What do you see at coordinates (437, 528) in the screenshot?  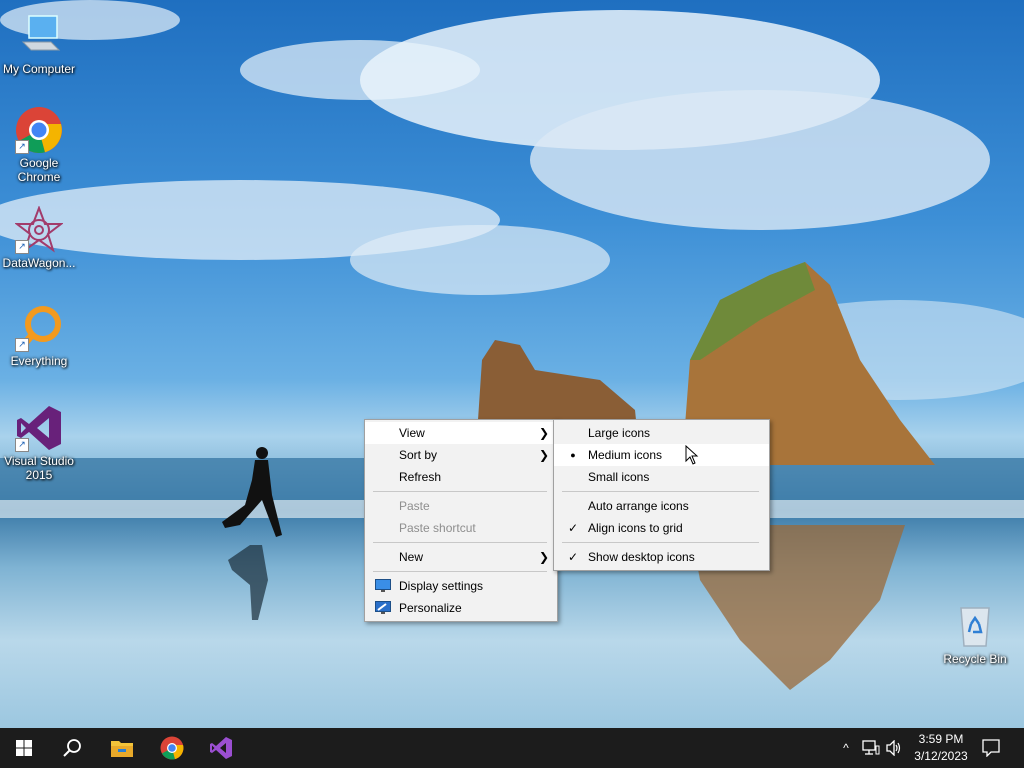 I see `menu-item-label: Paste shortcut` at bounding box center [437, 528].